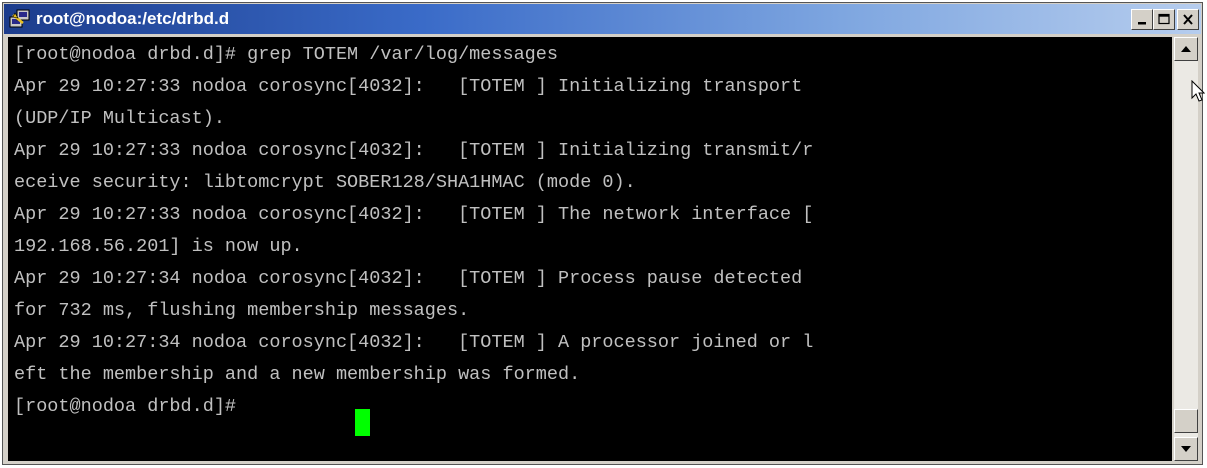 The height and width of the screenshot is (468, 1207). What do you see at coordinates (602, 19) in the screenshot?
I see `title-bar: root@nodoa:/etc/drbd.d` at bounding box center [602, 19].